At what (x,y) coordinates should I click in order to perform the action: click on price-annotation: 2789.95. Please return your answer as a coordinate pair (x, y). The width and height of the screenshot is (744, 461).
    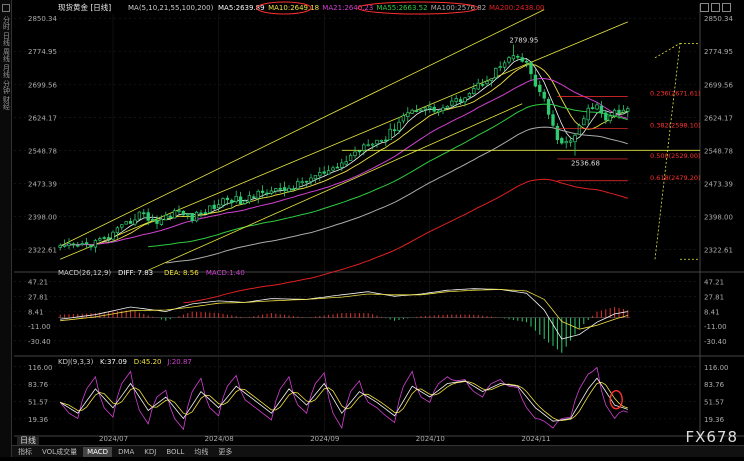
    Looking at the image, I should click on (523, 41).